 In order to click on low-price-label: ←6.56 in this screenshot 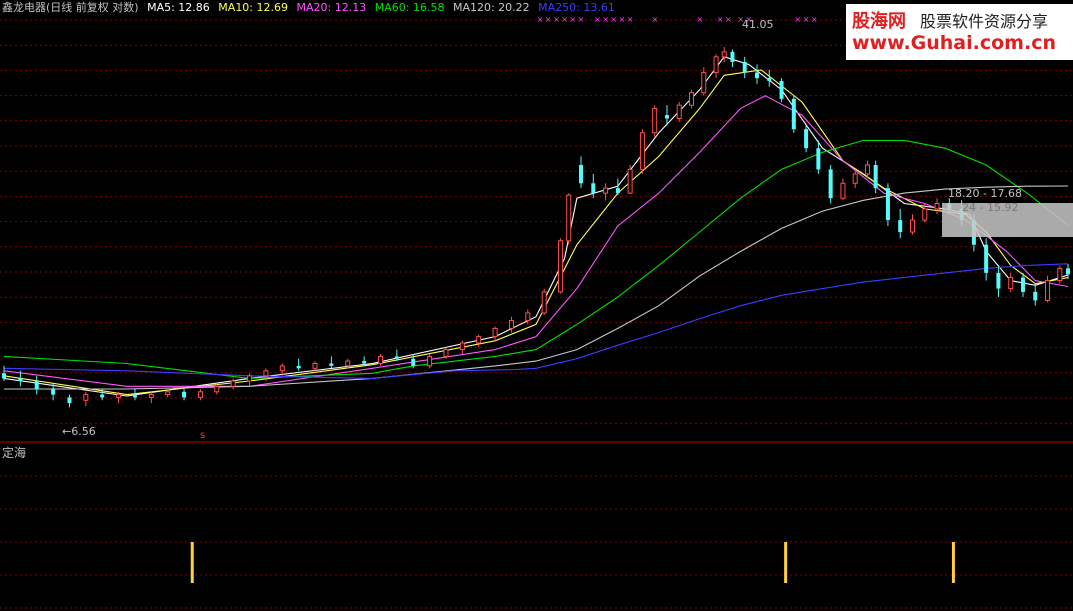, I will do `click(79, 431)`.